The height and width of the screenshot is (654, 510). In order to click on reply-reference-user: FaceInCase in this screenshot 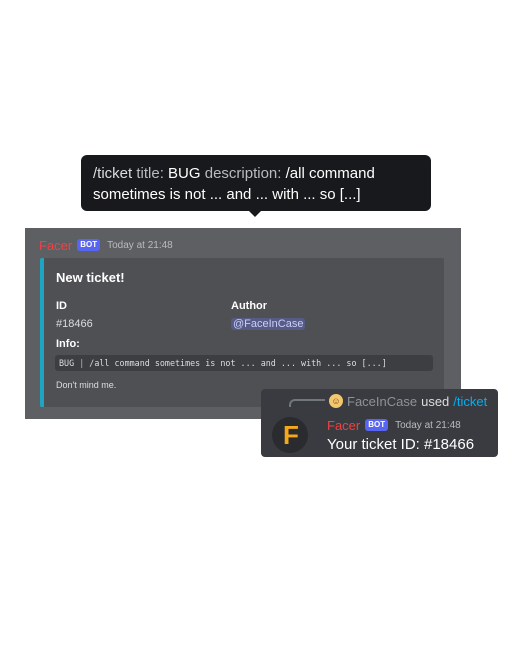, I will do `click(382, 401)`.